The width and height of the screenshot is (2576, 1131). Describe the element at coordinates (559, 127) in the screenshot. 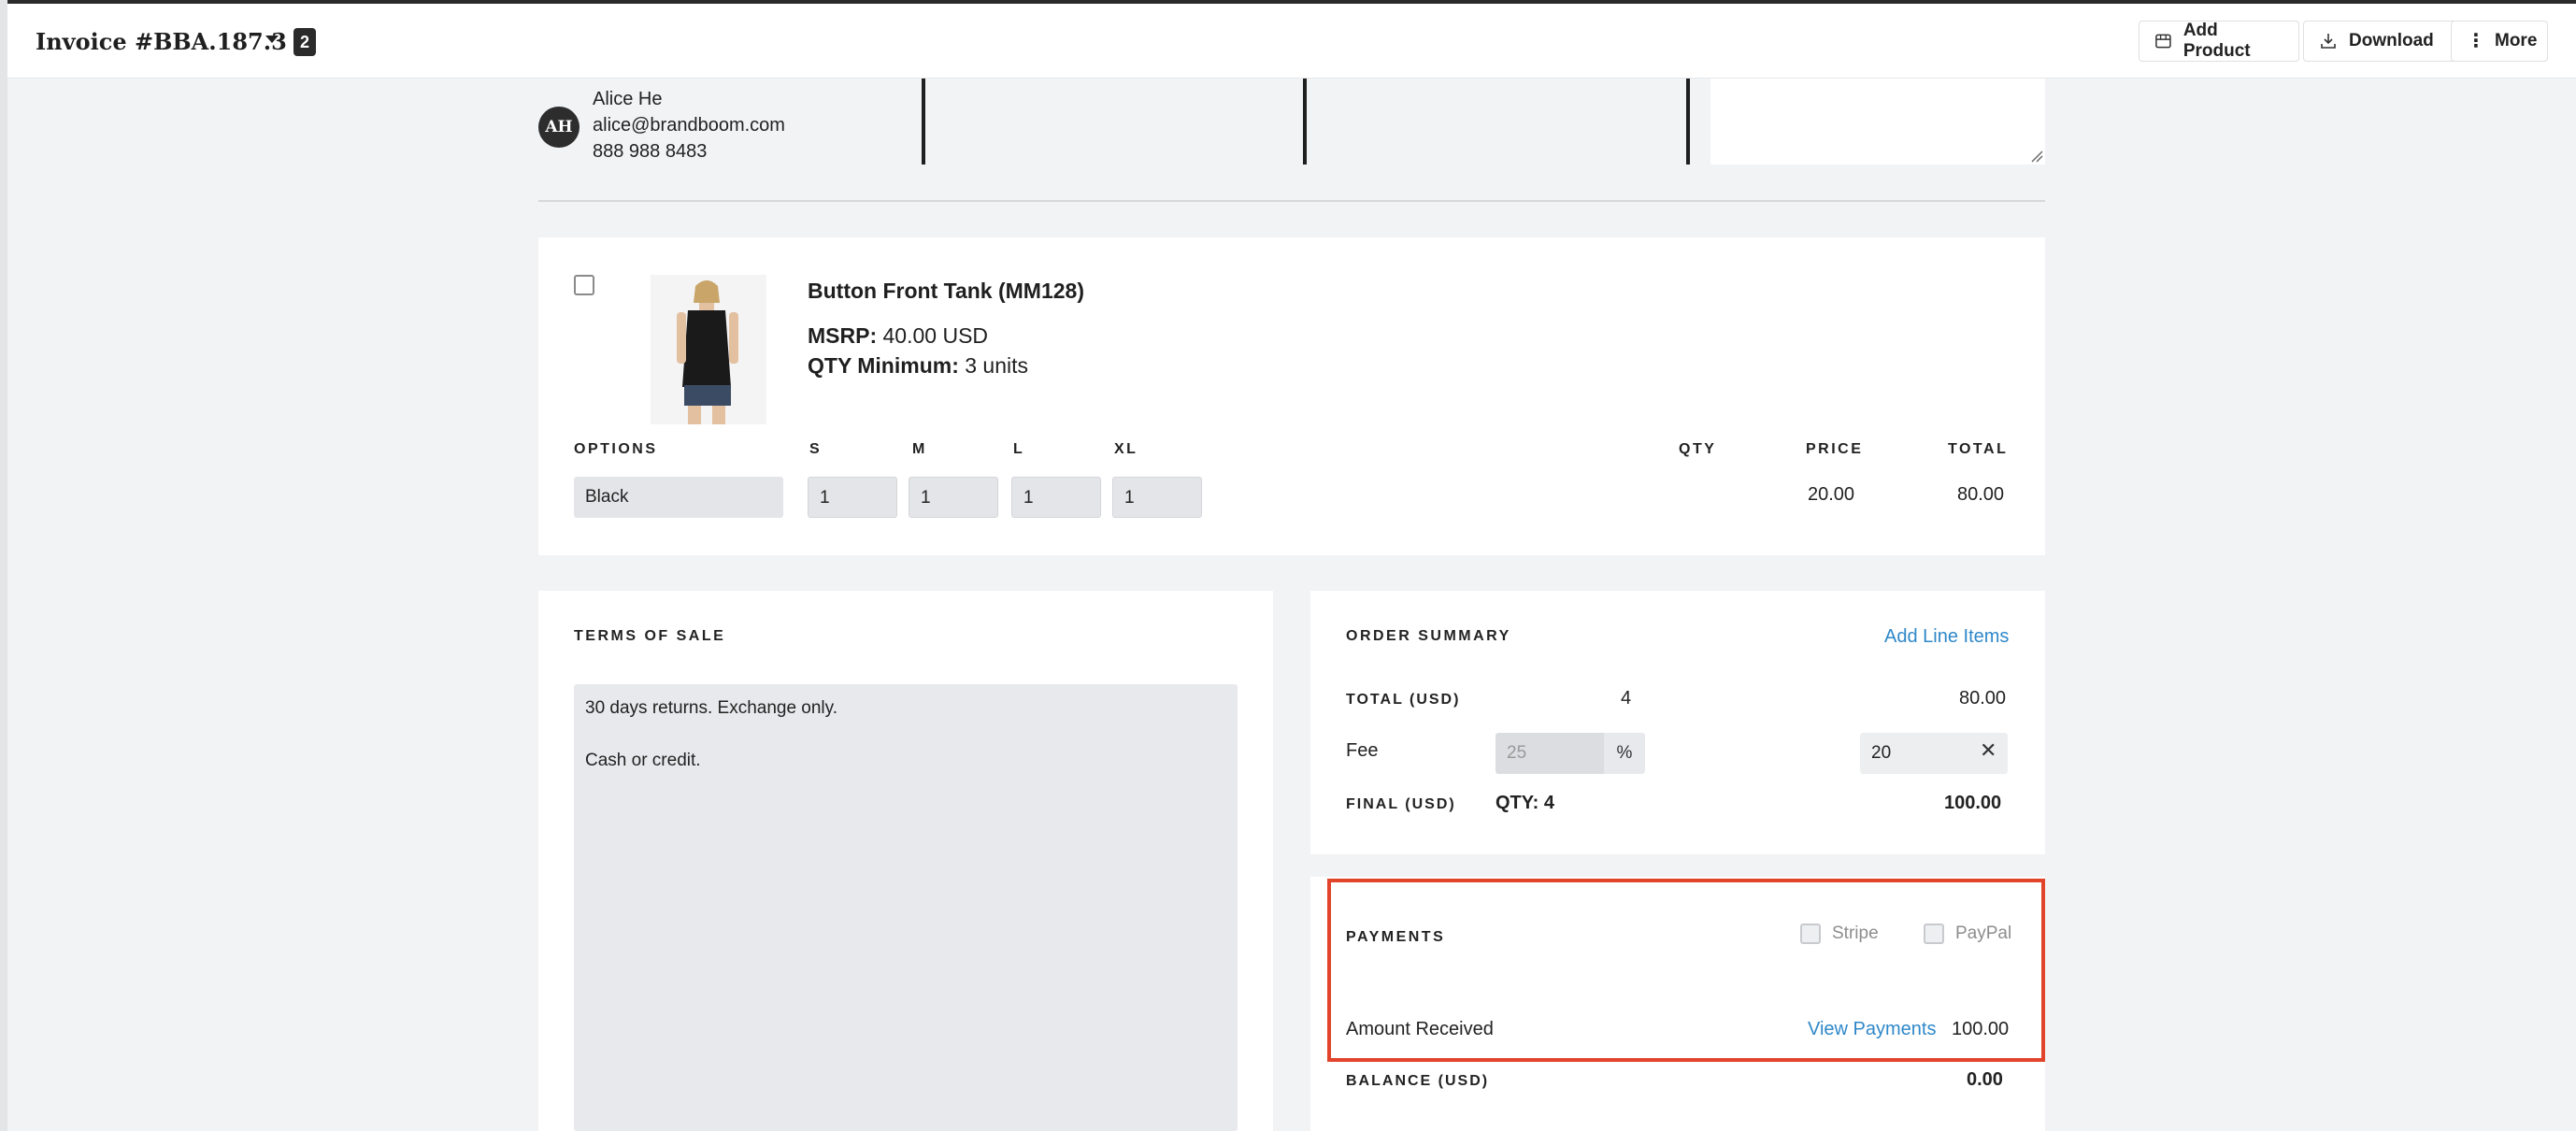

I see `avatar: AH` at that location.